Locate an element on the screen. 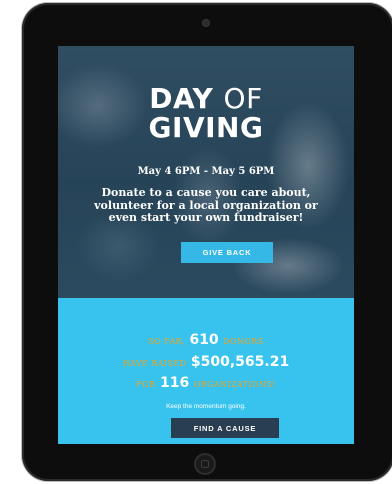 This screenshot has width=392, height=484. page-title: DAY OF GIVING is located at coordinates (206, 113).